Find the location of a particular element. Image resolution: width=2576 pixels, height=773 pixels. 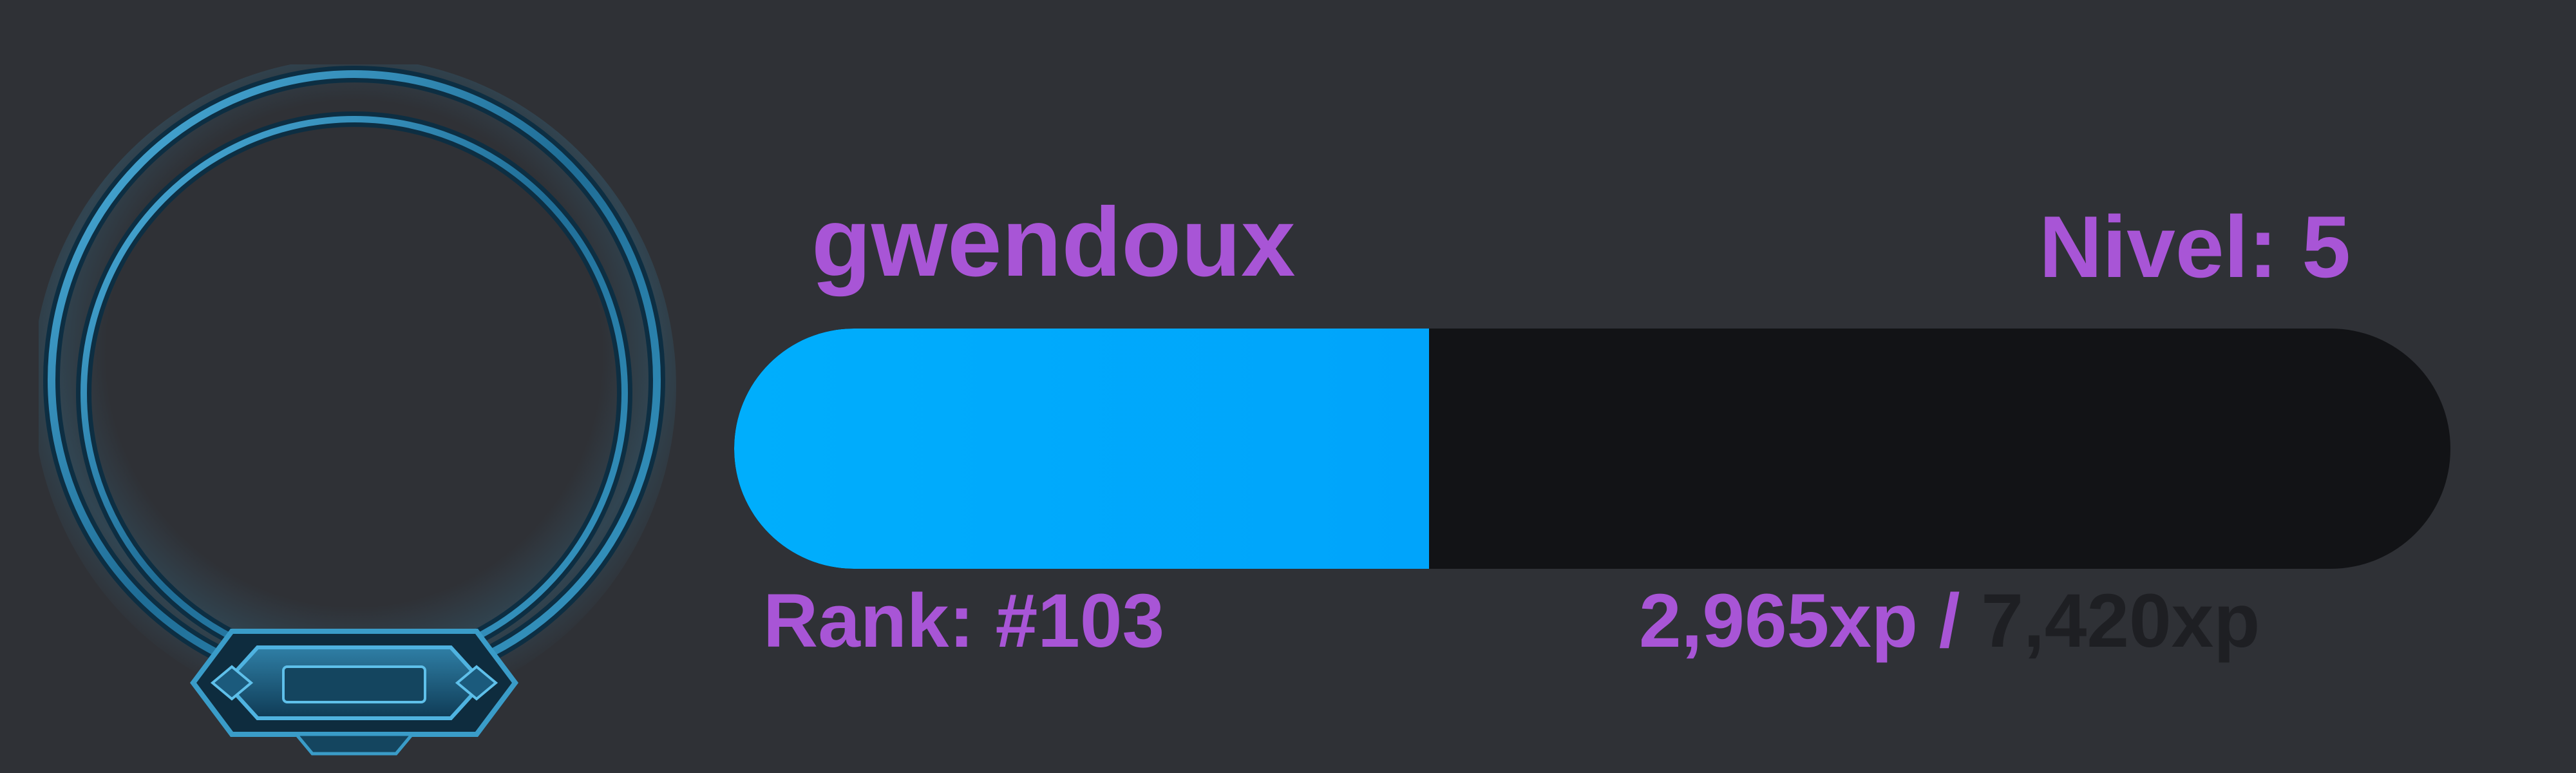

username: gwendoux is located at coordinates (1053, 242).